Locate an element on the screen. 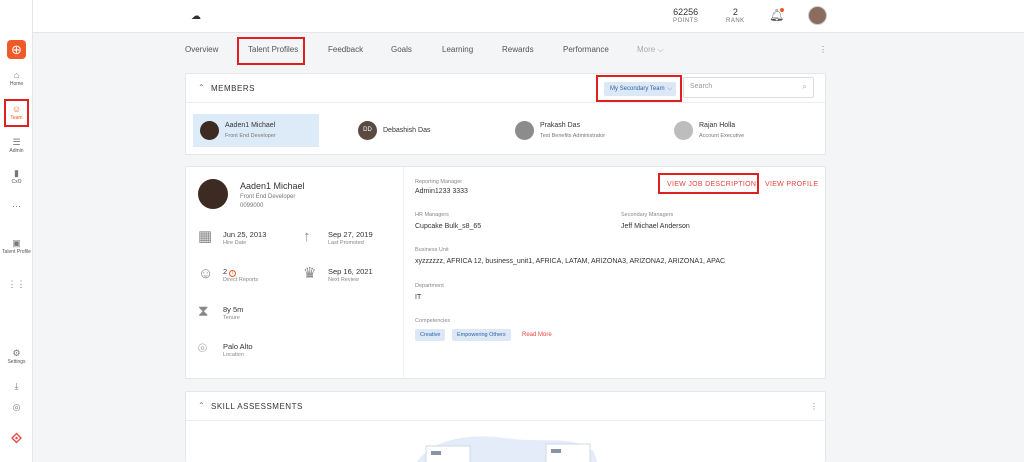 The image size is (1024, 462). download-icon: ⤓ is located at coordinates (16, 386).